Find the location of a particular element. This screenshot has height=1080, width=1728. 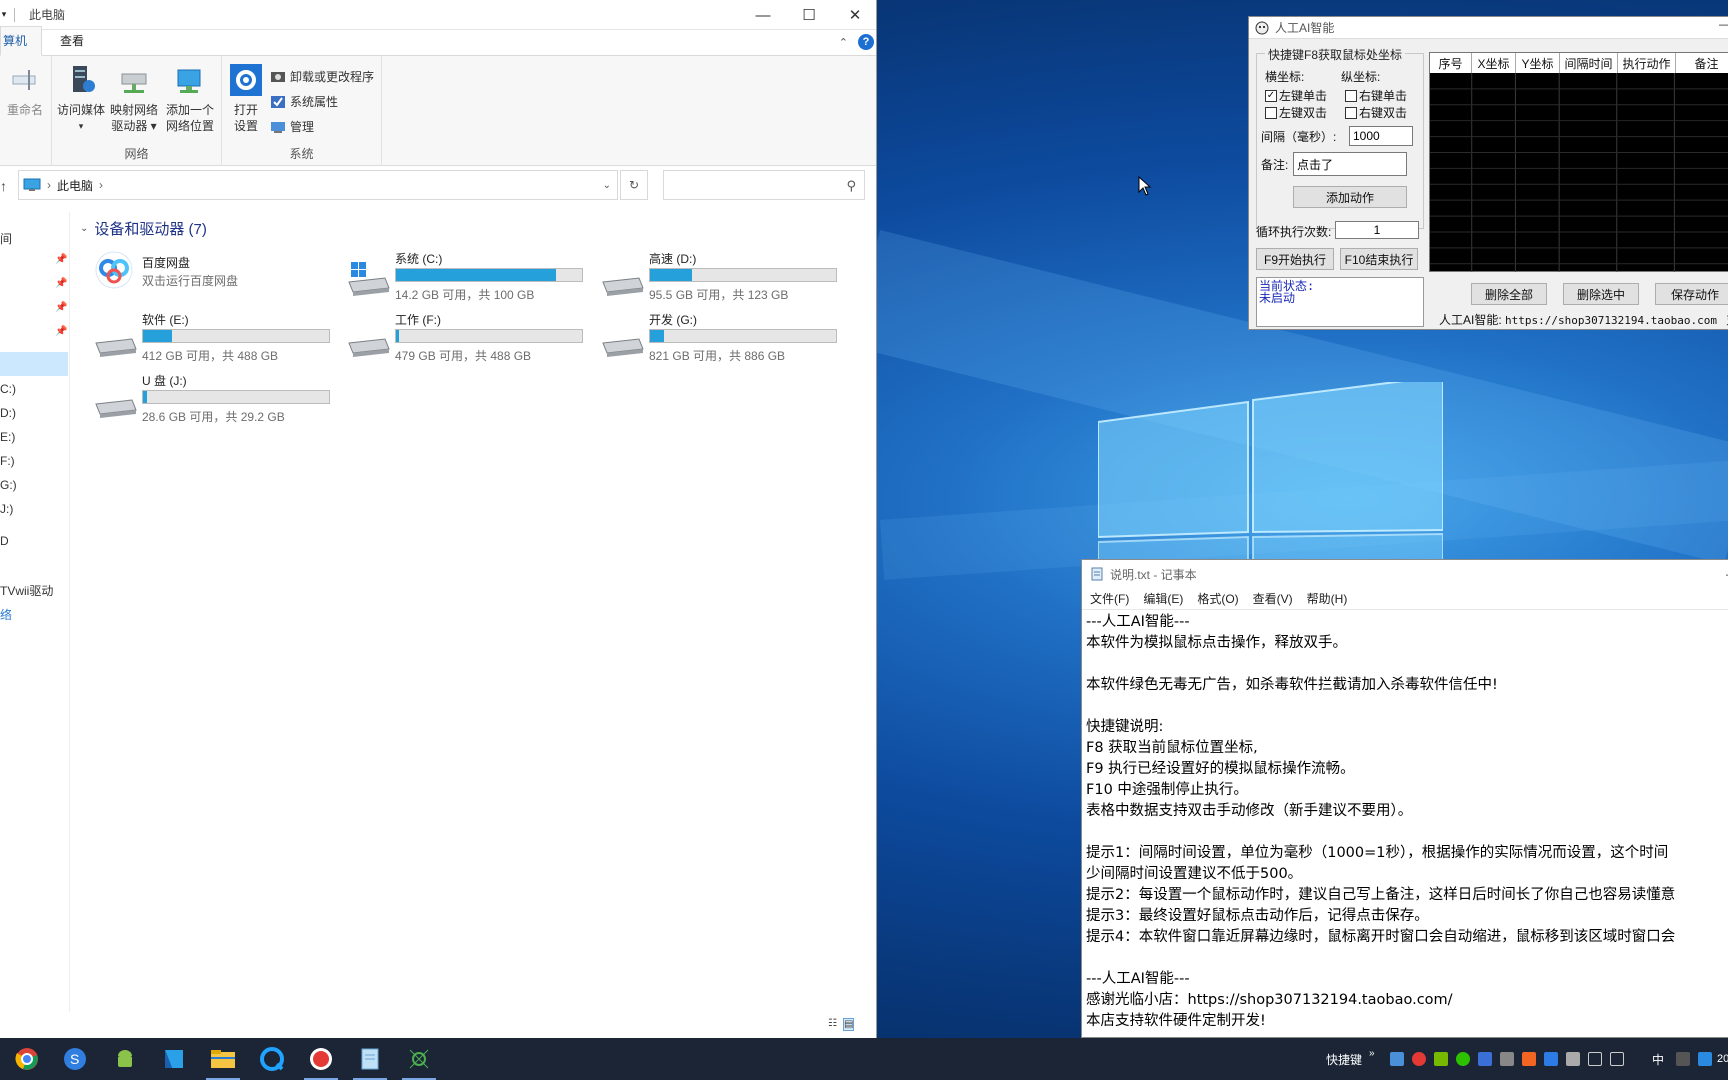

details-view-icon: ☷ is located at coordinates (832, 1024).